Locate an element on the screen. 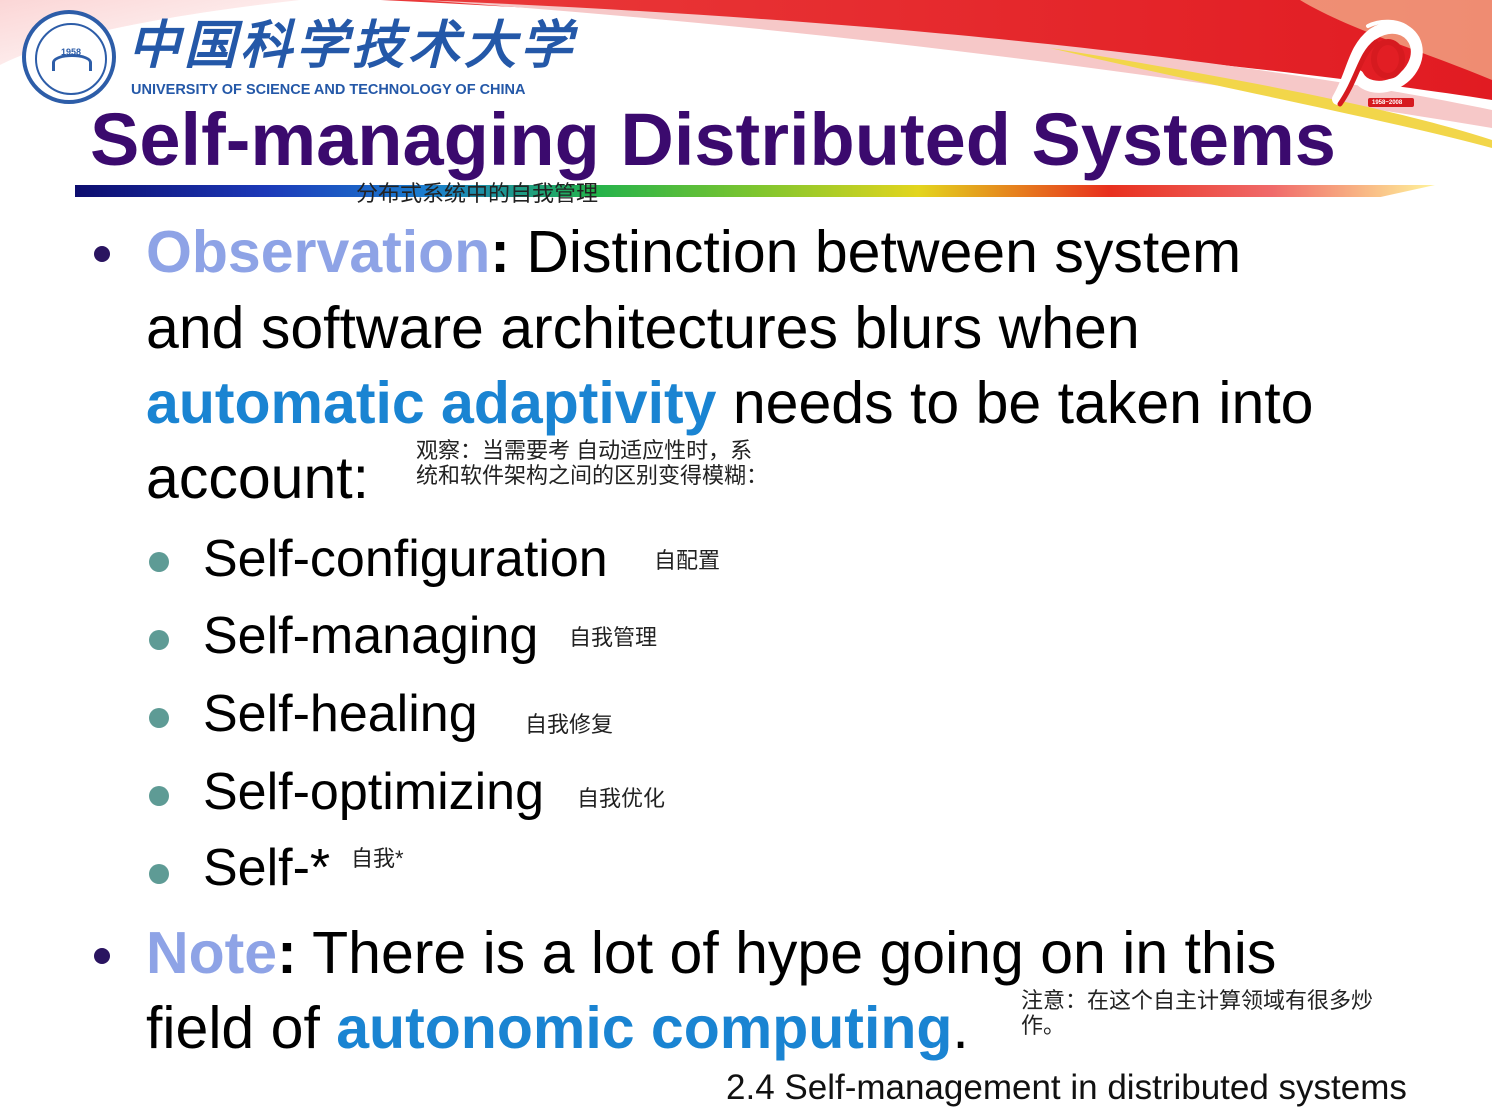  note-cn-line-2: 作。 is located at coordinates (1043, 1025).